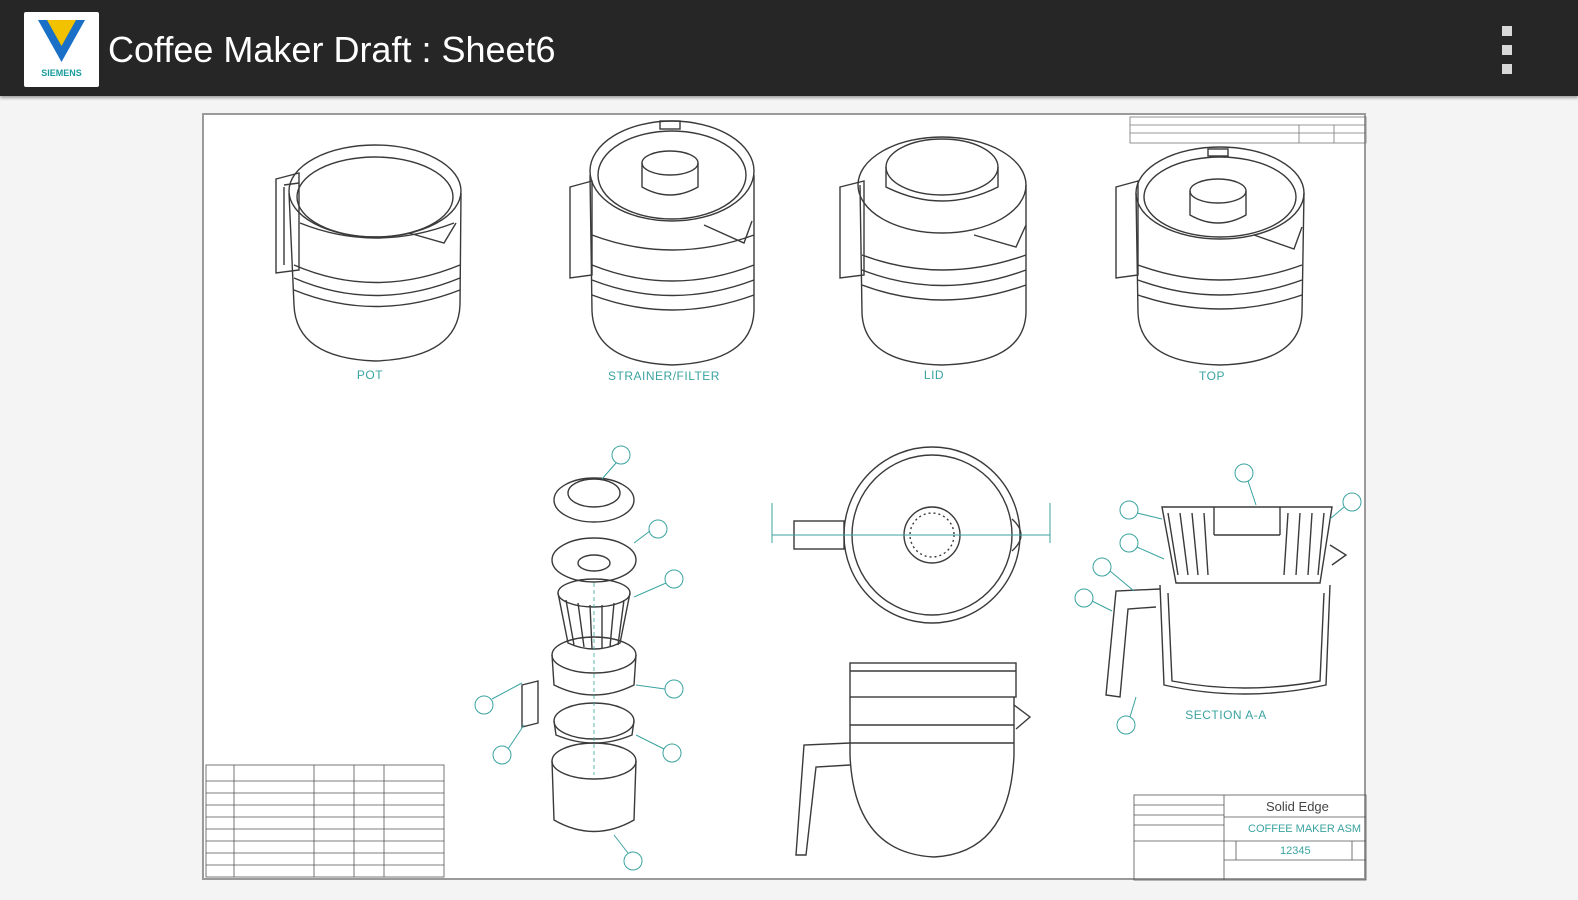  What do you see at coordinates (1210, 256) in the screenshot?
I see `top-view` at bounding box center [1210, 256].